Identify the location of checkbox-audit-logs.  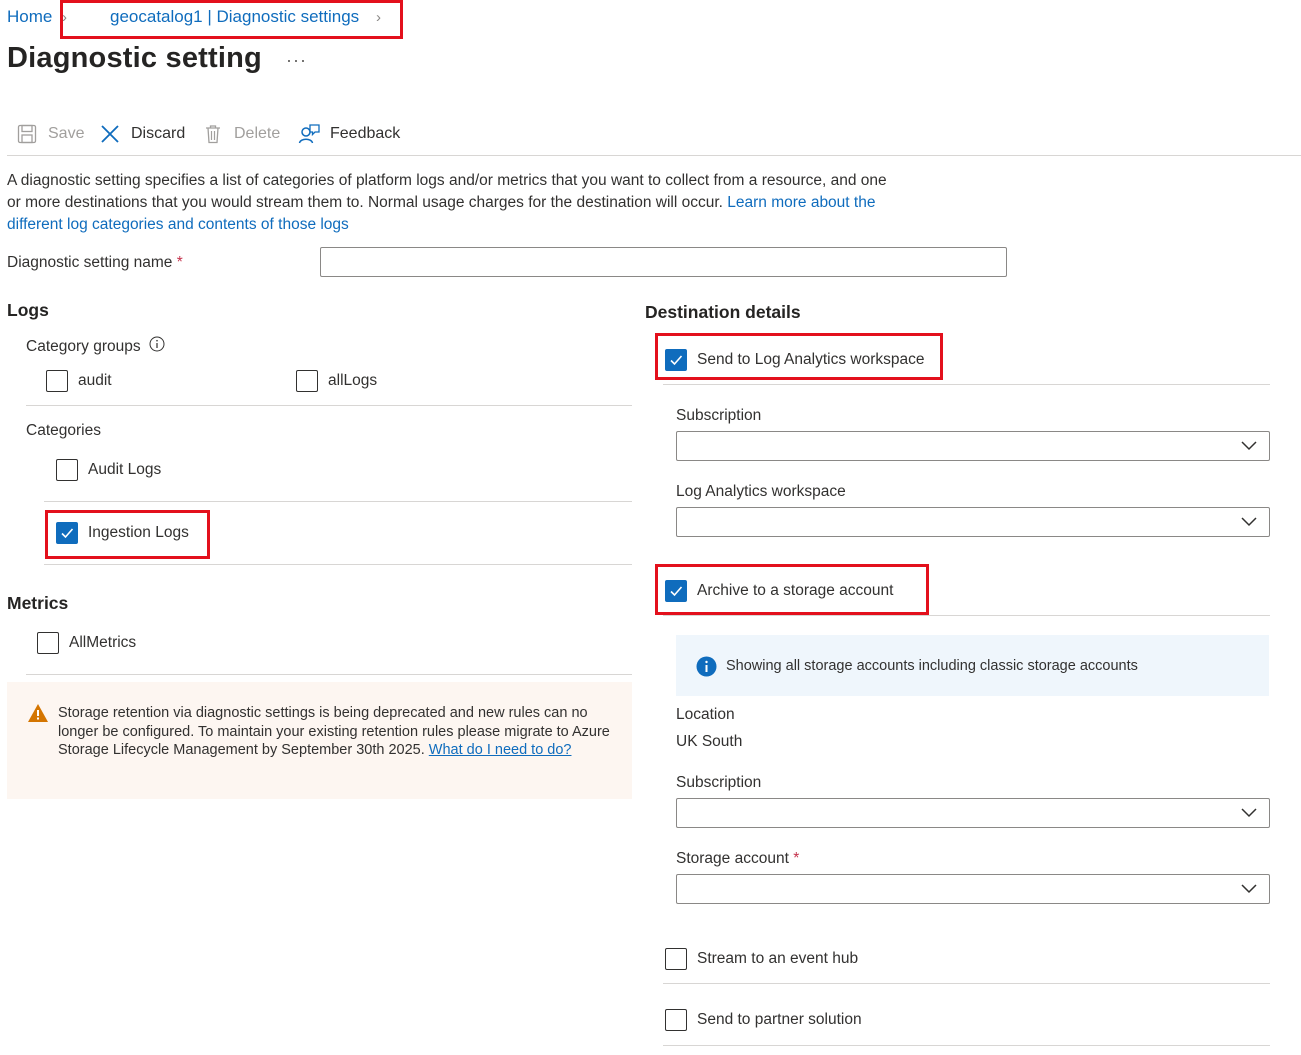
(67, 470).